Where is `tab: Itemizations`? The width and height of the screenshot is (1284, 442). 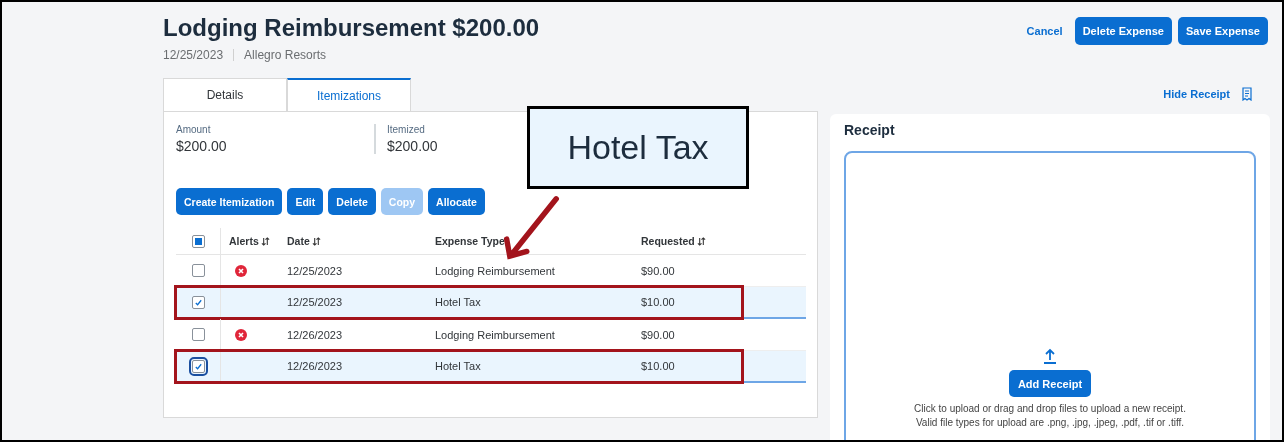 tab: Itemizations is located at coordinates (349, 94).